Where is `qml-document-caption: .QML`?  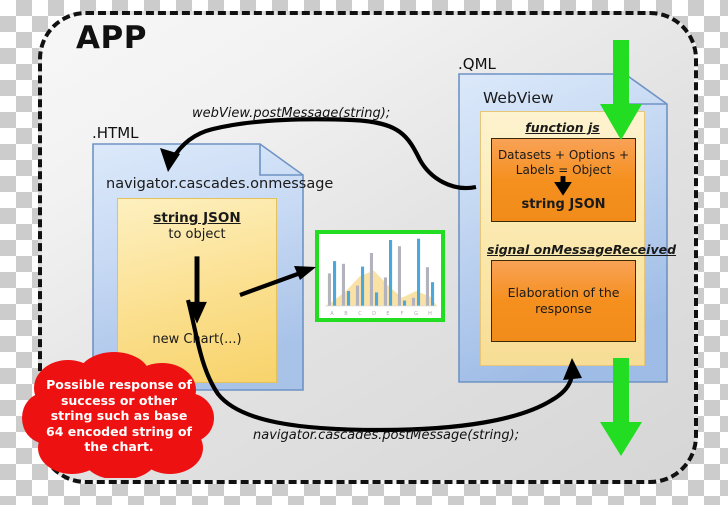
qml-document-caption: .QML is located at coordinates (477, 64).